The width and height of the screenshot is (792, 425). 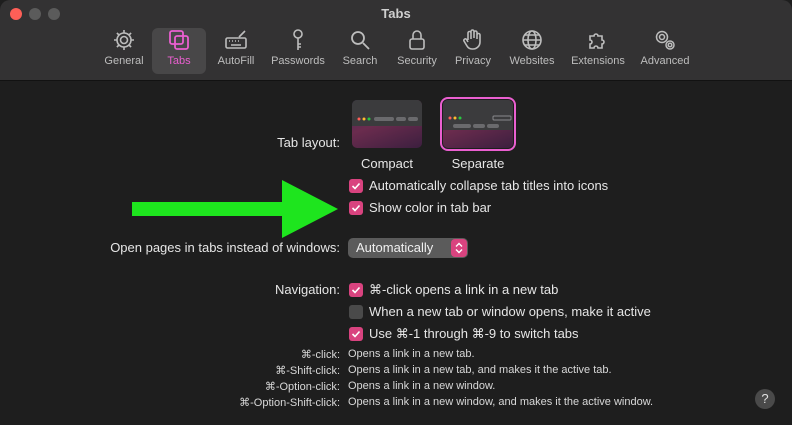 I want to click on tab-extensions-label: Extensions, so click(x=598, y=61).